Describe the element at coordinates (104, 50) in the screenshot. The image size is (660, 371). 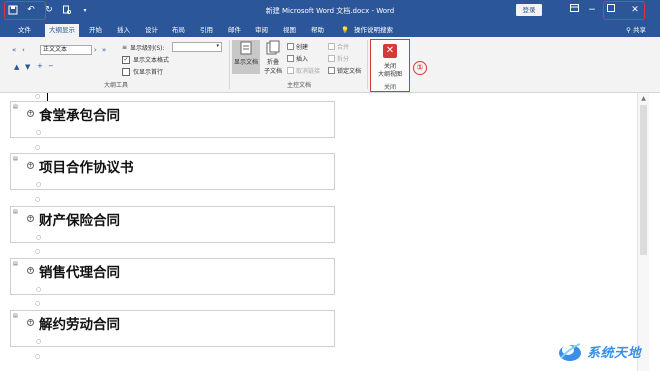
I see `demote-to-body-icon: »` at that location.